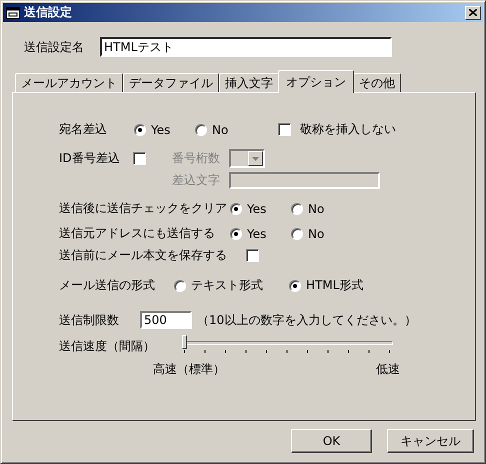 The image size is (486, 464). What do you see at coordinates (48, 12) in the screenshot?
I see `window-title: 送信設定` at bounding box center [48, 12].